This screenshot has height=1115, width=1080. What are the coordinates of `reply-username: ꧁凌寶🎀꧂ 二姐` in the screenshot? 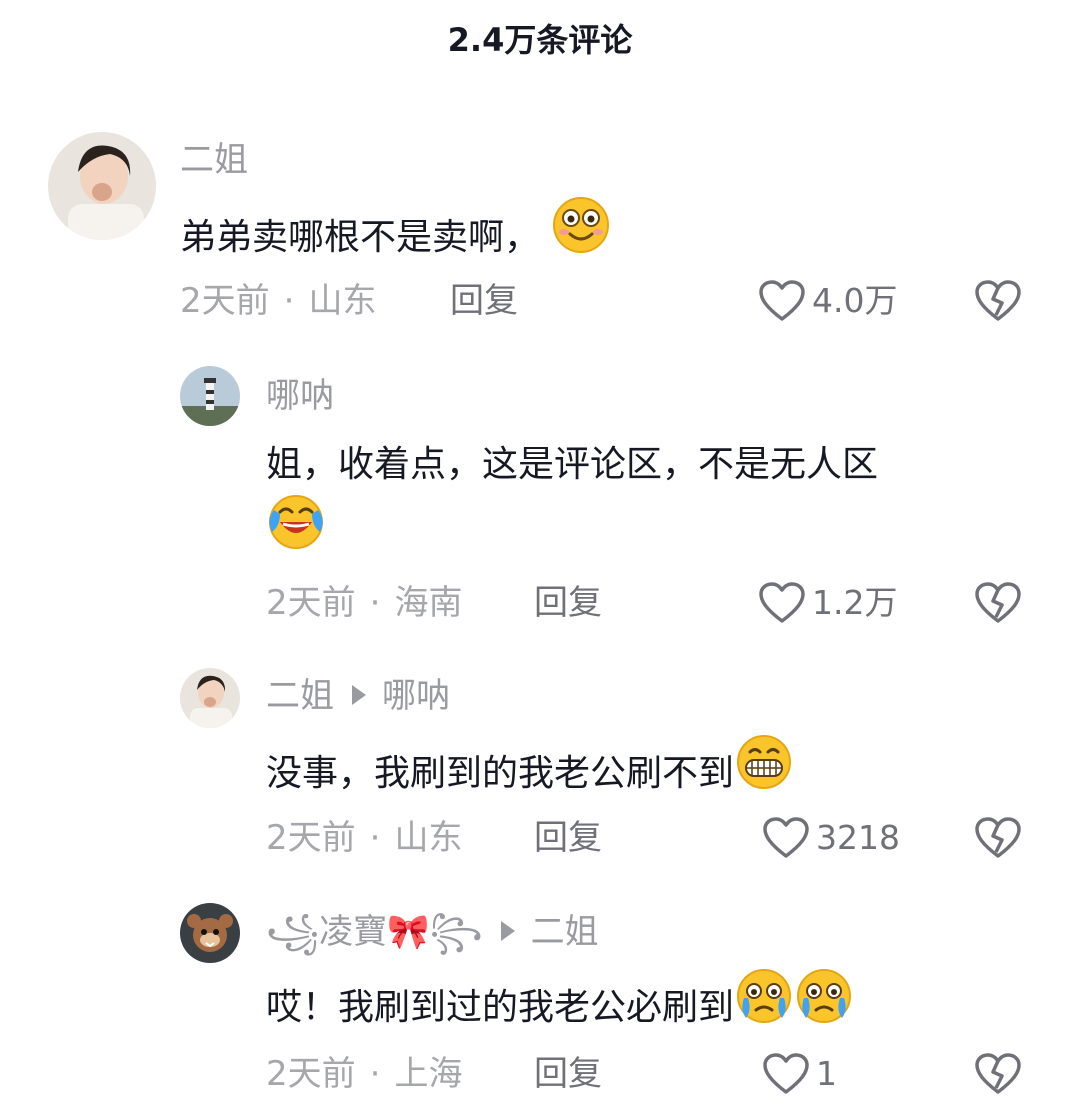 It's located at (432, 932).